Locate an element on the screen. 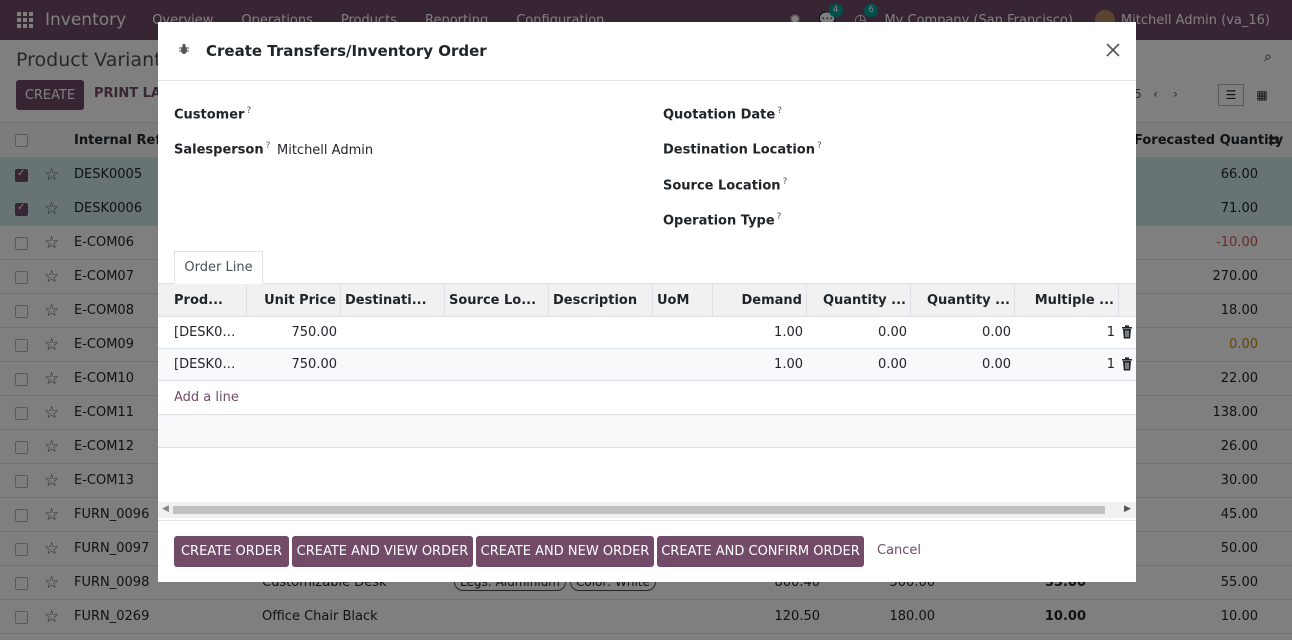 The width and height of the screenshot is (1292, 640). destination-location-field is located at coordinates (968, 150).